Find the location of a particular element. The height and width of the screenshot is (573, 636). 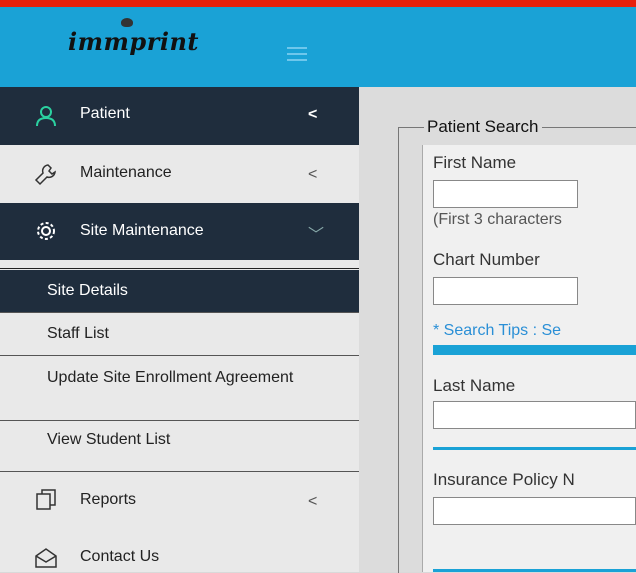

sidebar-item-maintenance: Maintenance < is located at coordinates (179, 174).